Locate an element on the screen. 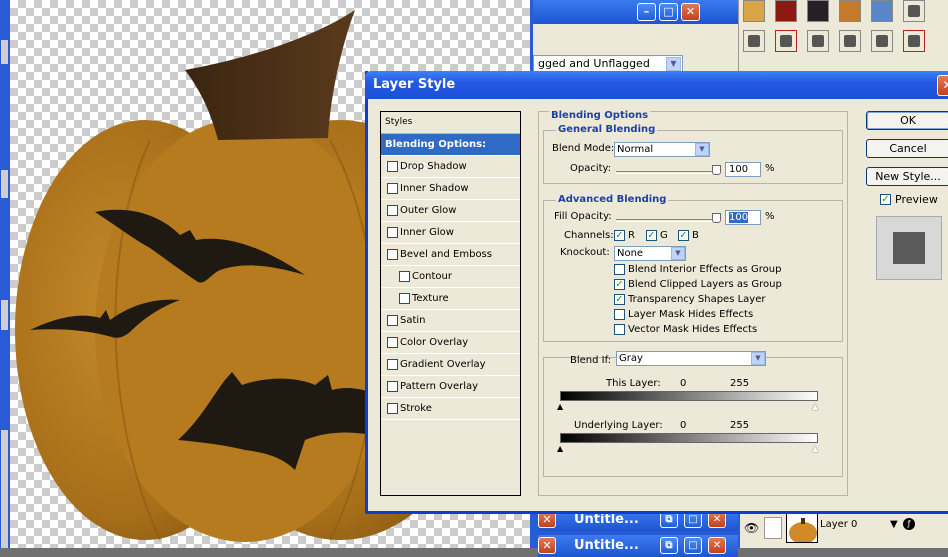 Image resolution: width=948 pixels, height=557 pixels. restore-button: ⧉ is located at coordinates (669, 545).